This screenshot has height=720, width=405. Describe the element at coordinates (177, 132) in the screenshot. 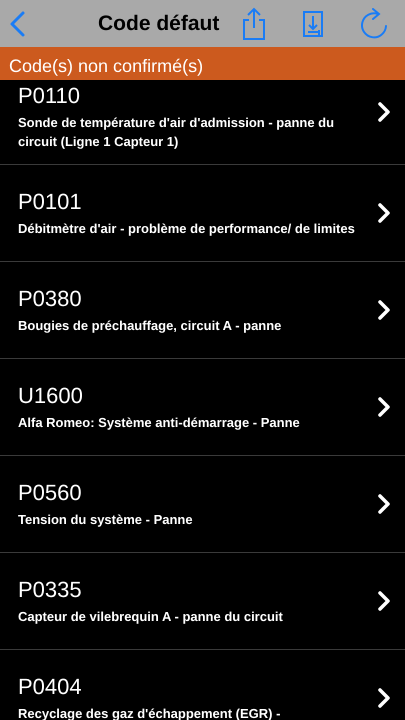

I see `fault-description: Sonde de température d'air d'admission - panne du circuit (Ligne 1 Capteur 1)` at that location.